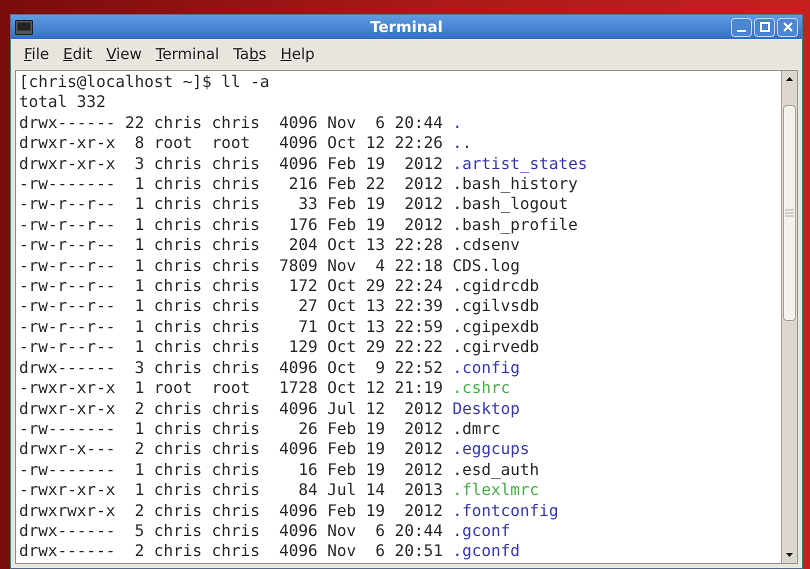 The width and height of the screenshot is (810, 569). What do you see at coordinates (406, 27) in the screenshot?
I see `window-title: Terminal` at bounding box center [406, 27].